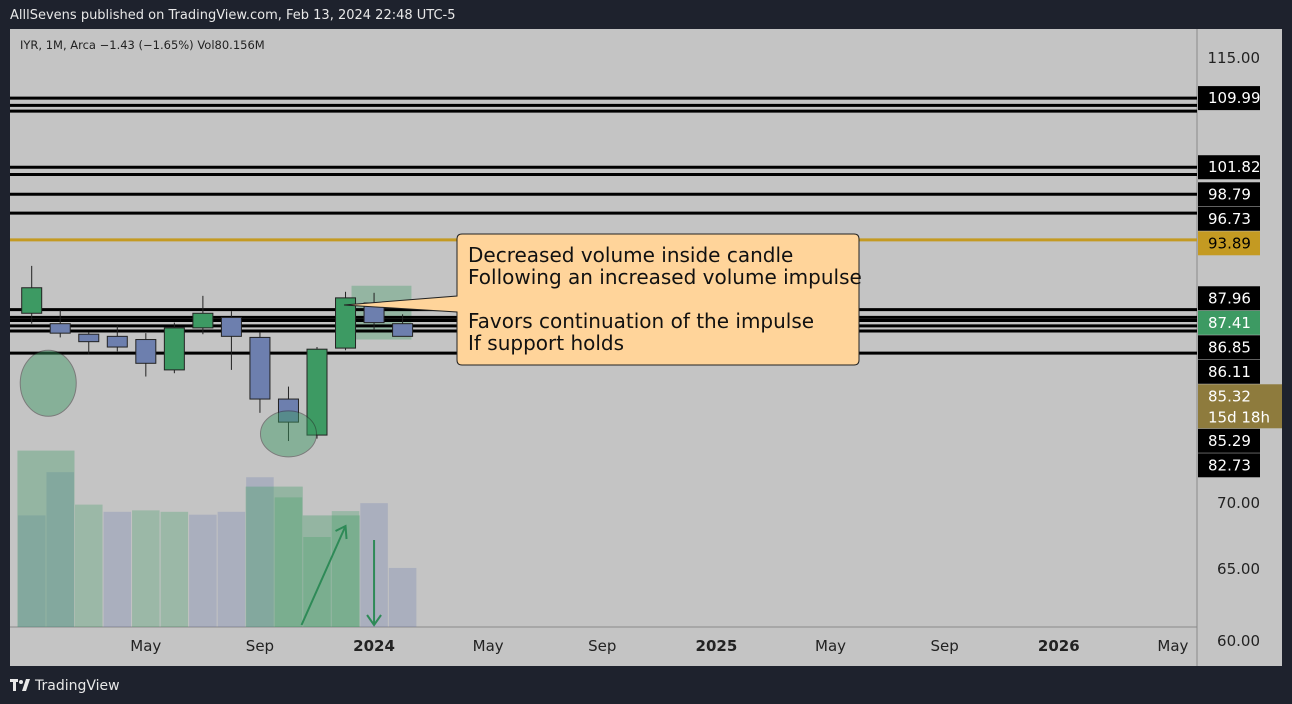 The height and width of the screenshot is (704, 1292). I want to click on price-axis-label: 109.99, so click(1229, 98).